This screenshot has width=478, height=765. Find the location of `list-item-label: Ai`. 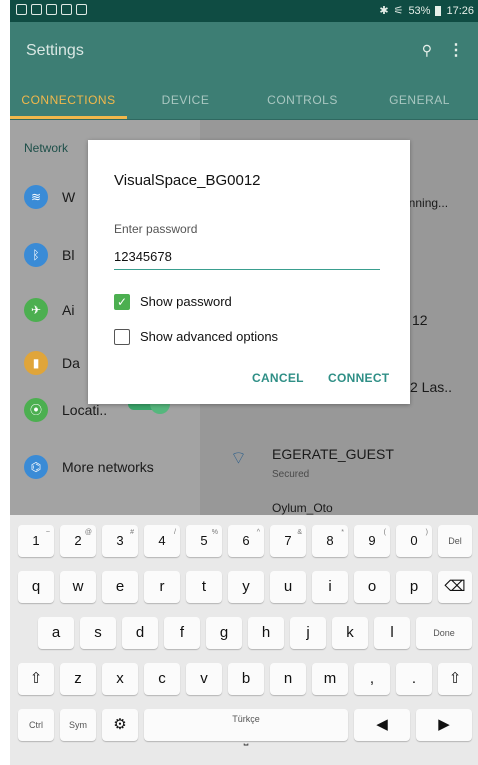

list-item-label: Ai is located at coordinates (68, 310).